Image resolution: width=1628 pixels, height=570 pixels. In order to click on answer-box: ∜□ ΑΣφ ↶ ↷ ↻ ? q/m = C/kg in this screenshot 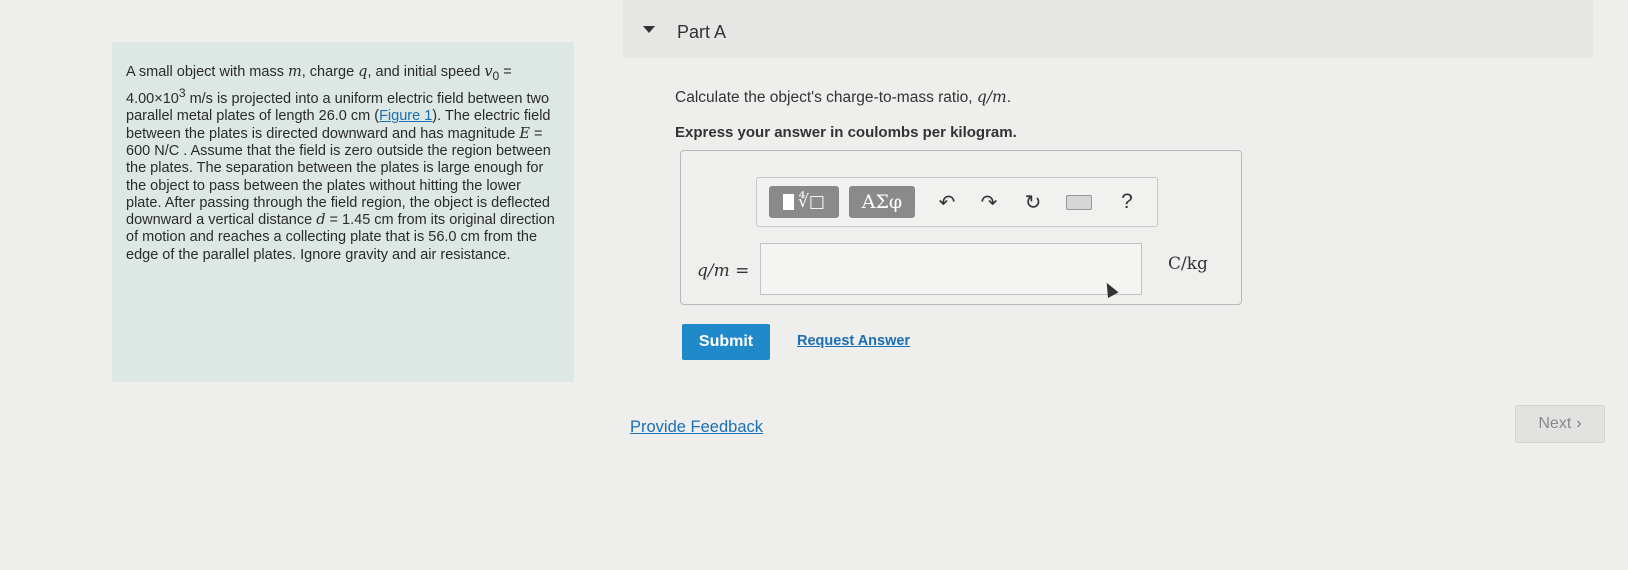, I will do `click(961, 227)`.